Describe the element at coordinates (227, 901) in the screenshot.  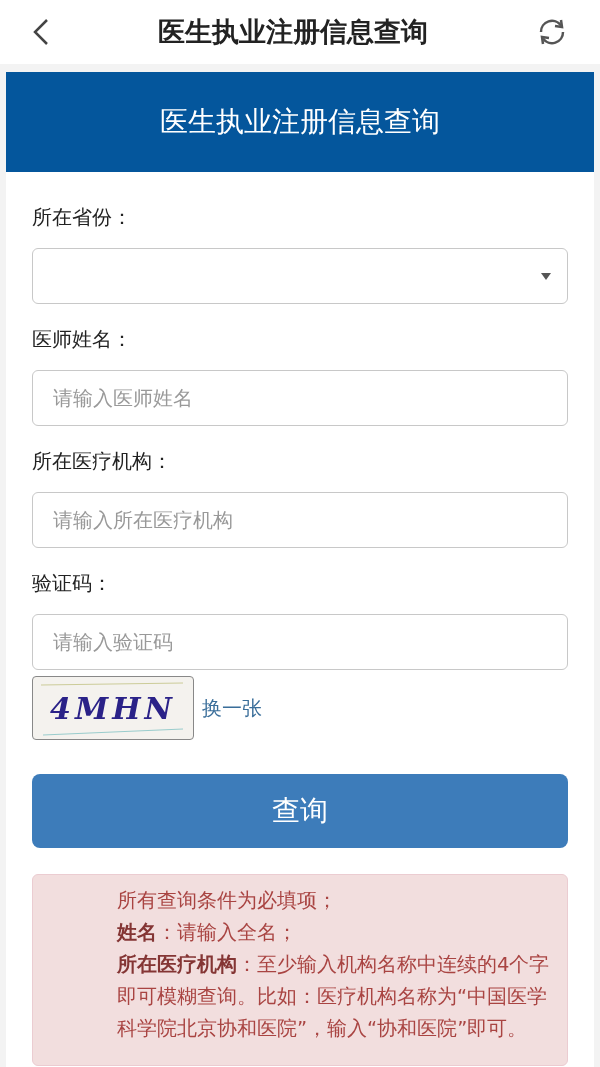
I see `notice-text: 所有查询条件为必填项；` at that location.